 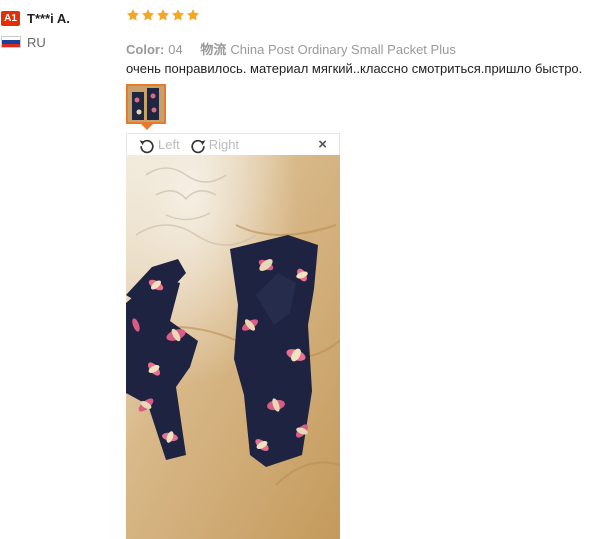 I want to click on rotate-left-button: Left, so click(x=158, y=145).